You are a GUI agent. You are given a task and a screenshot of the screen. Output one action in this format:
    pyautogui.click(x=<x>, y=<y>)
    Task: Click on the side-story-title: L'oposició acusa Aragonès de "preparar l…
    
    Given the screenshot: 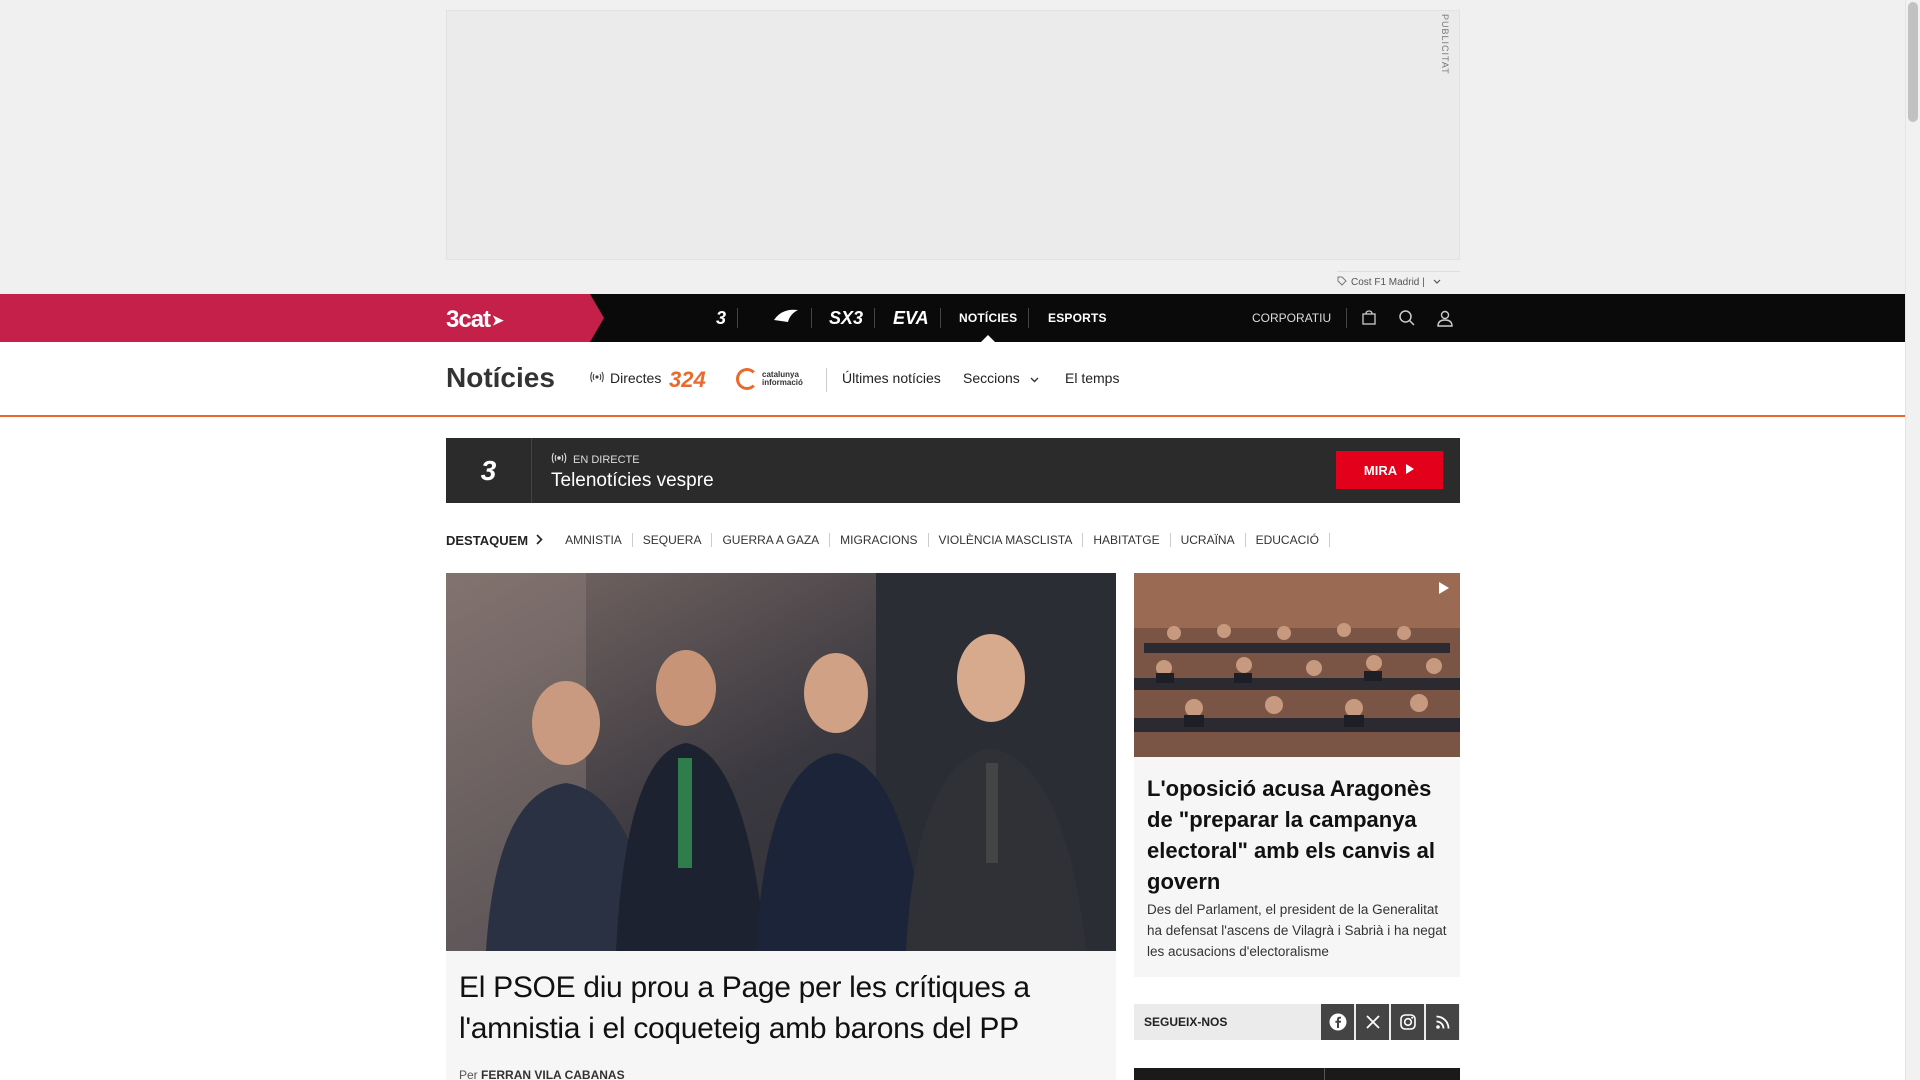 What is the action you would take?
    pyautogui.click(x=1297, y=835)
    